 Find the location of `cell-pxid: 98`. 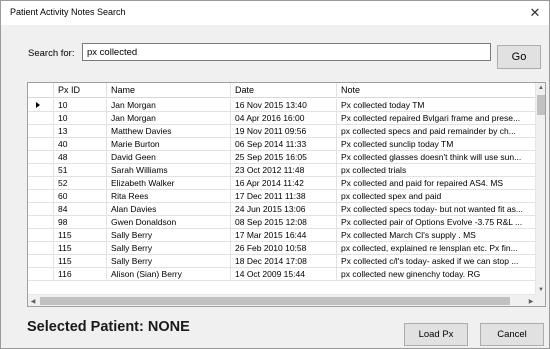

cell-pxid: 98 is located at coordinates (80, 222).